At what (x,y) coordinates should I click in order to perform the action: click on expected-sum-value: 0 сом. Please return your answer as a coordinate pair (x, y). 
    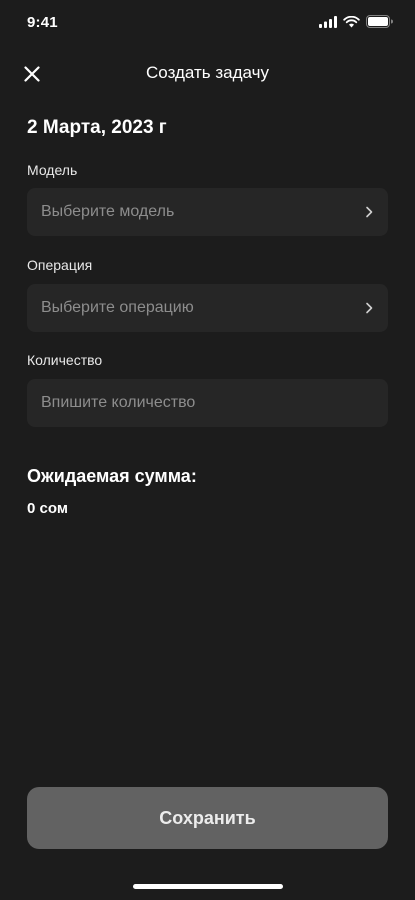
    Looking at the image, I should click on (47, 508).